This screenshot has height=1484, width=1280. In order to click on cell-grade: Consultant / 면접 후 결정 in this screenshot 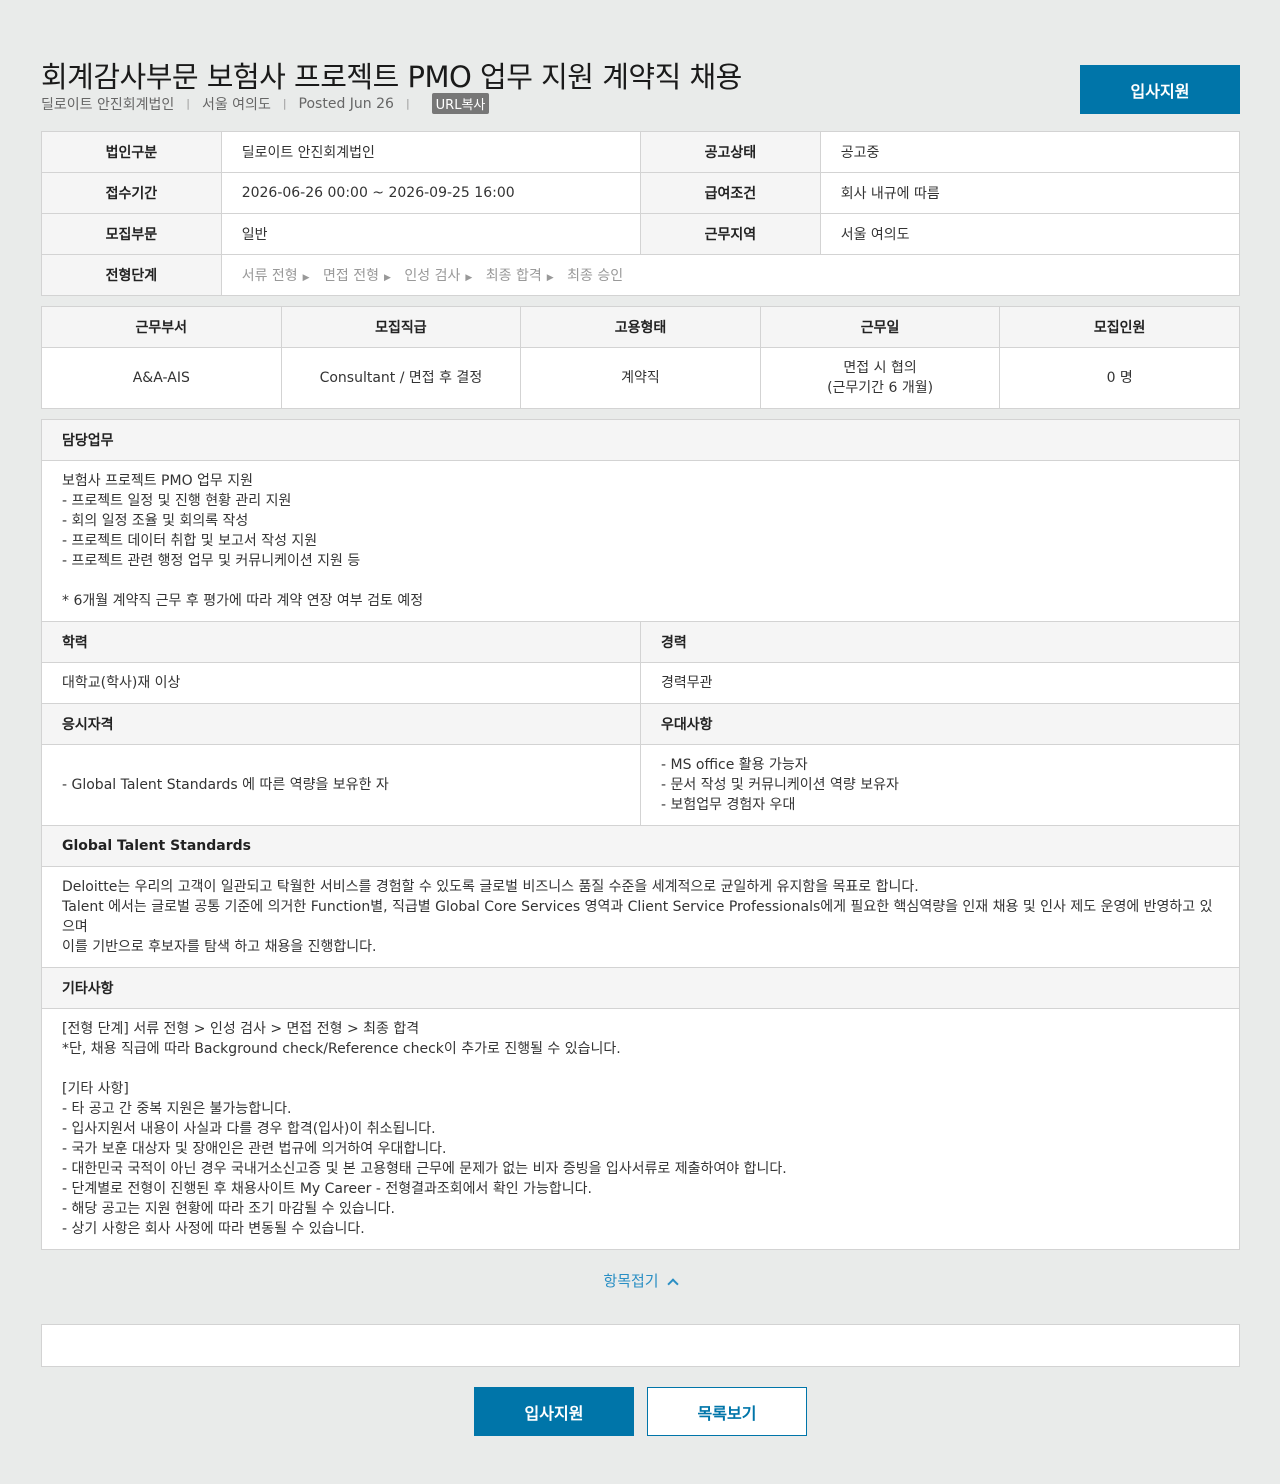, I will do `click(401, 378)`.